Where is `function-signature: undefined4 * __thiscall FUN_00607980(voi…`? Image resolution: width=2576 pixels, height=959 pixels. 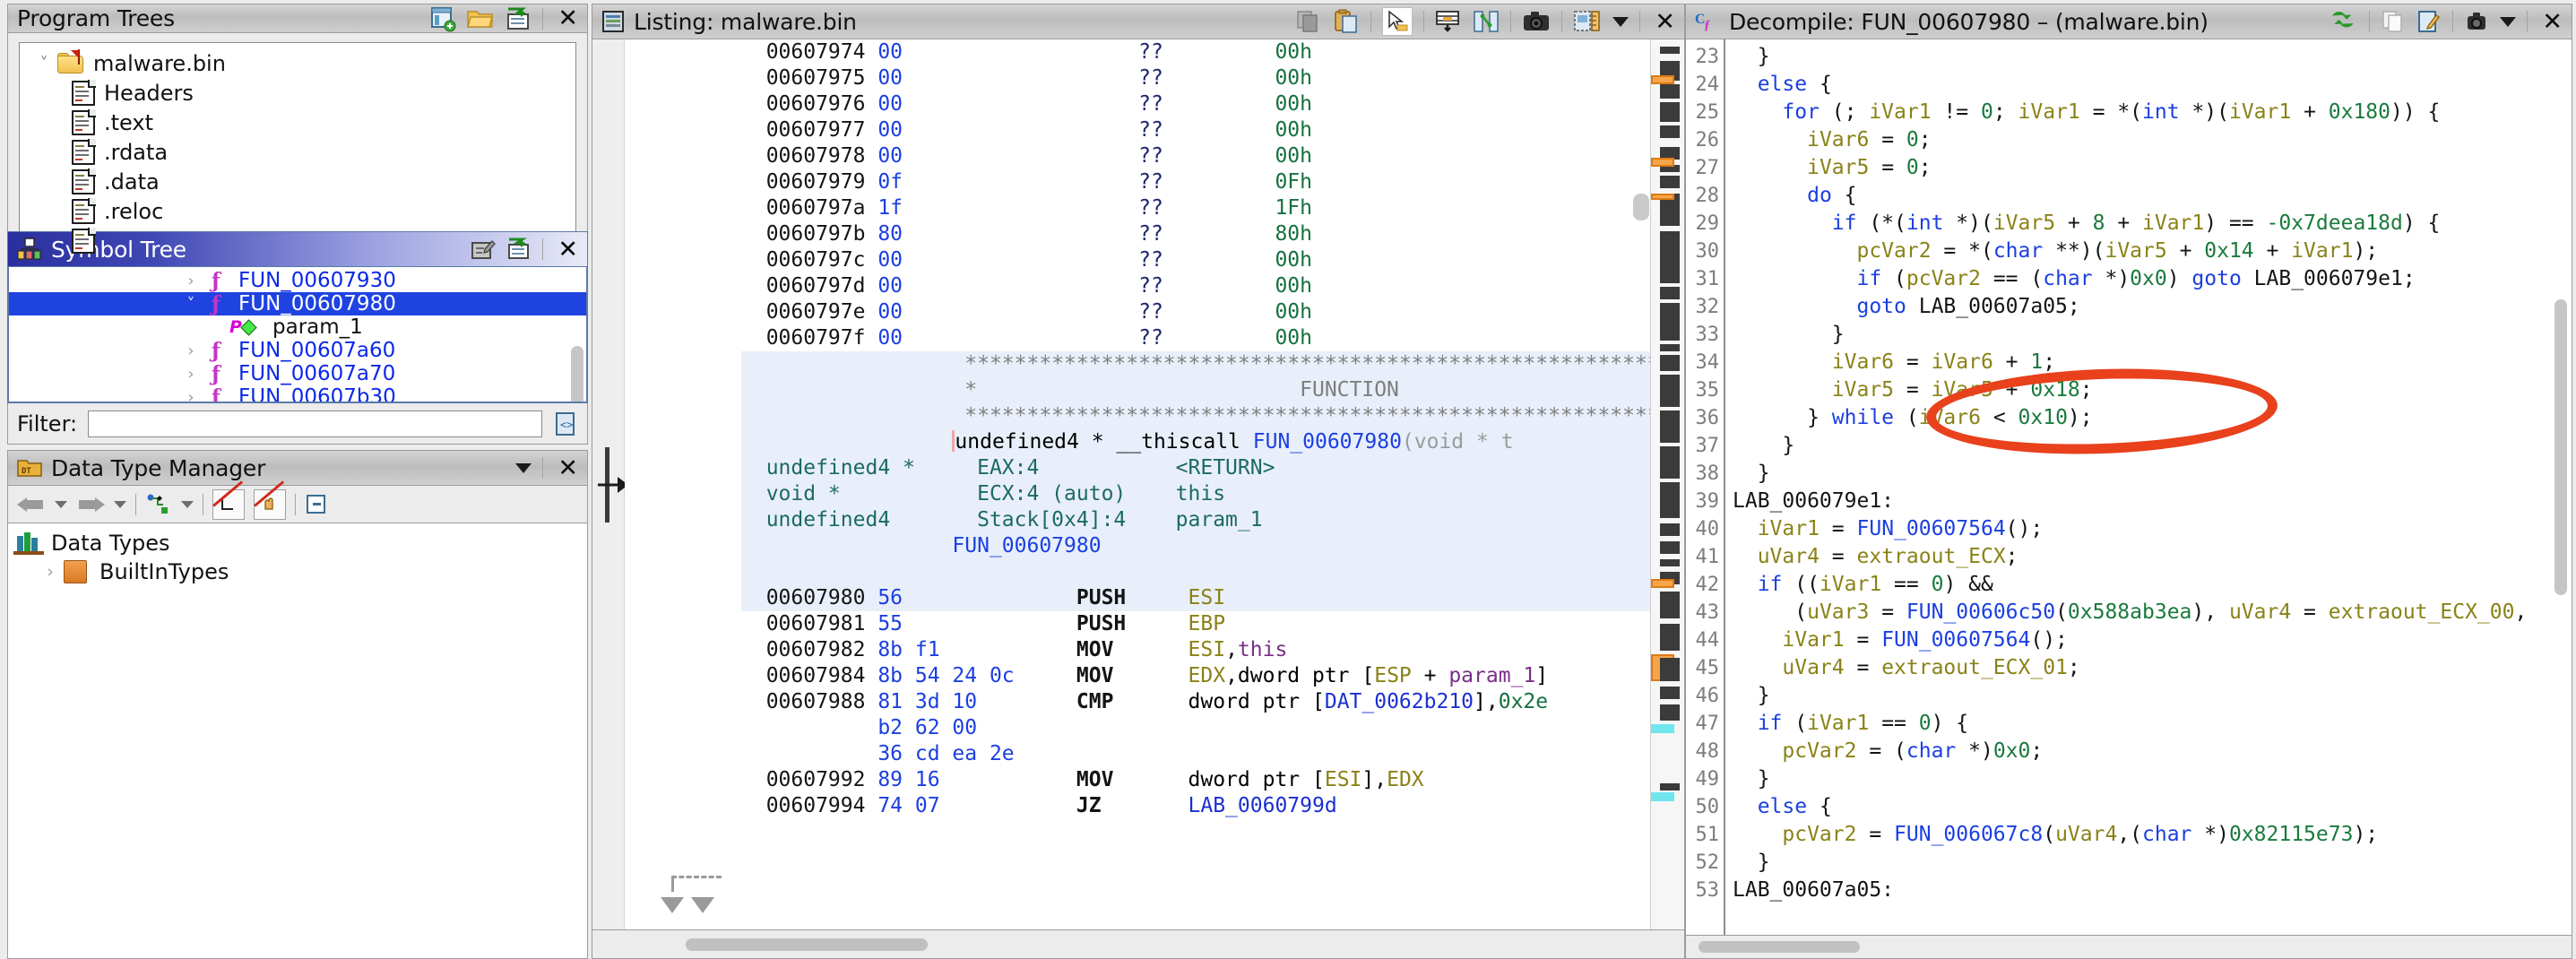 function-signature: undefined4 * __thiscall FUN_00607980(voi… is located at coordinates (1195, 442).